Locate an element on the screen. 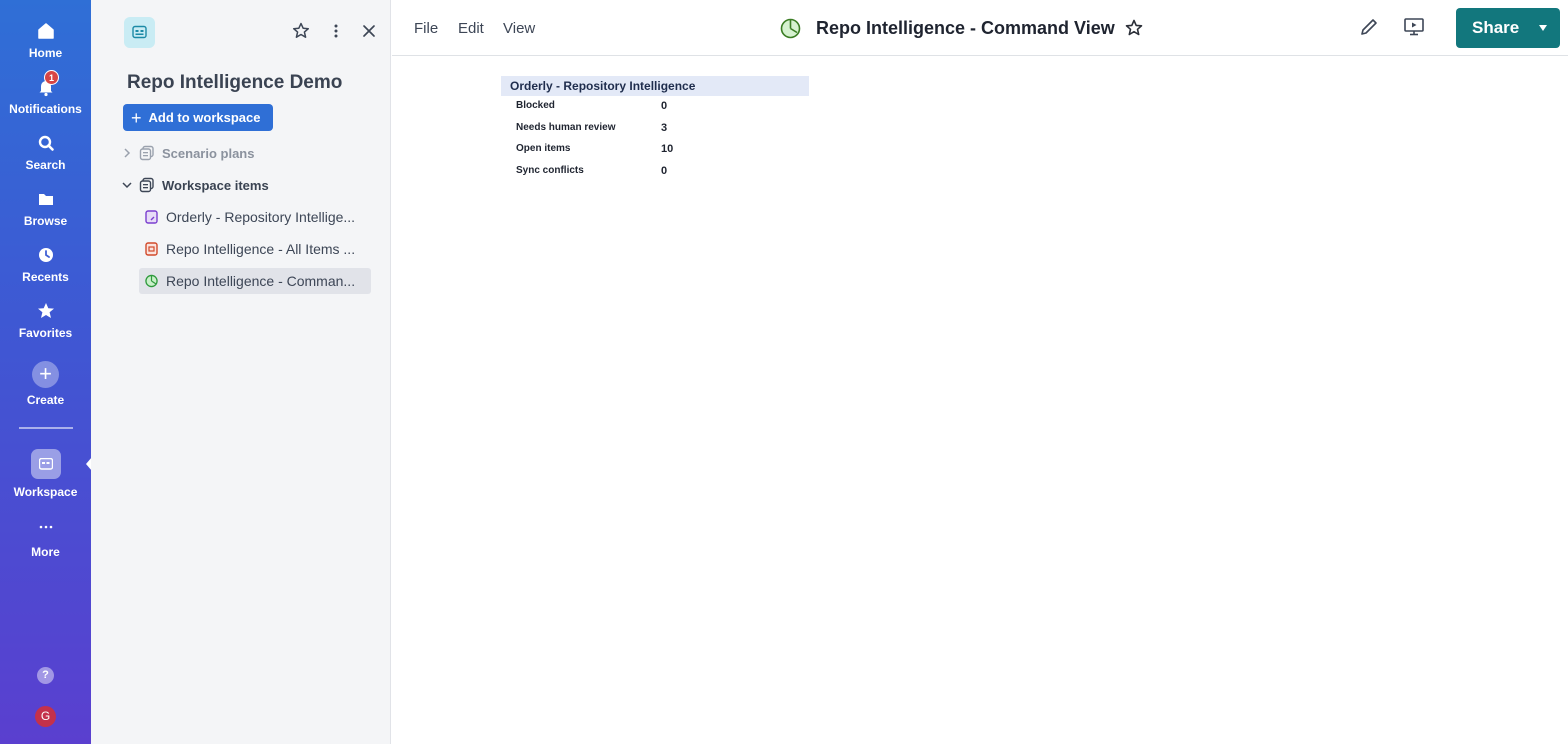 The image size is (1568, 744). nav-browse: Browse is located at coordinates (45, 208).